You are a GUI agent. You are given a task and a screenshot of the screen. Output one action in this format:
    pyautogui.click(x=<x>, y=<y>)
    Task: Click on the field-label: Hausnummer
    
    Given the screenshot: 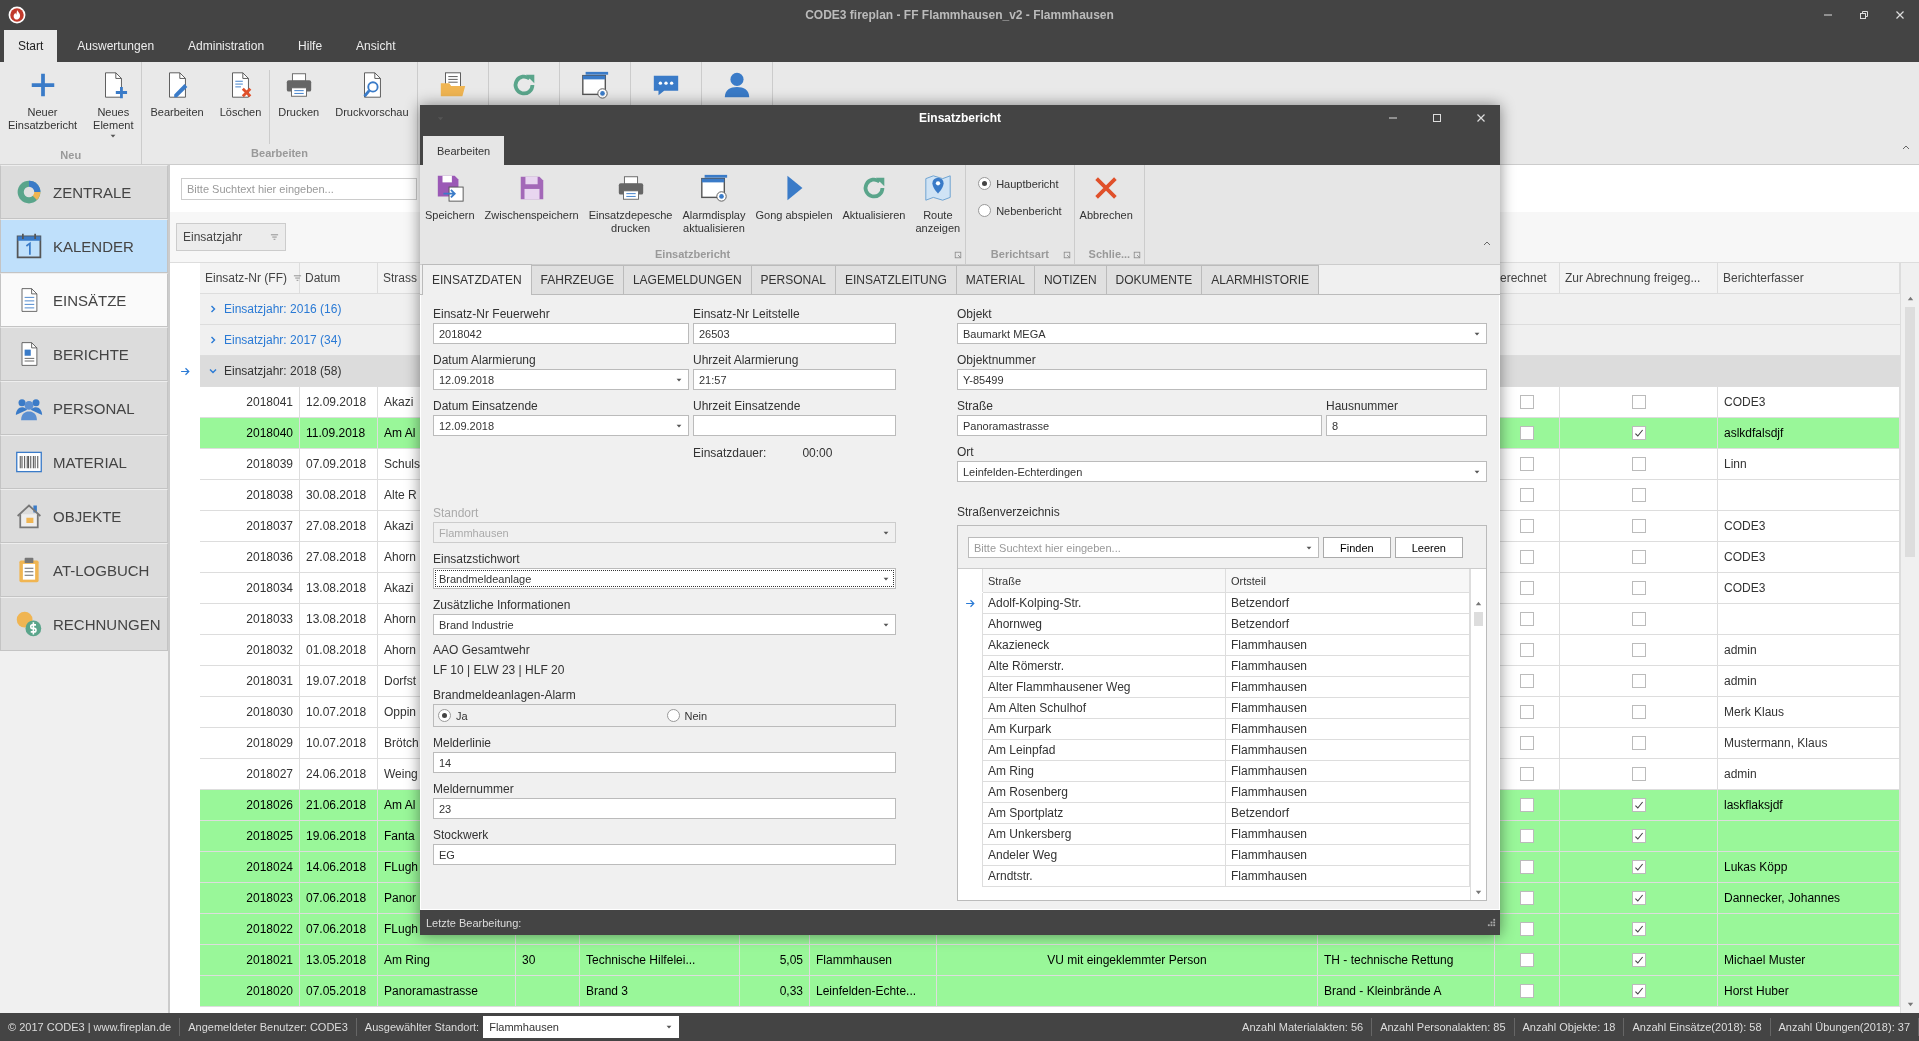 What is the action you would take?
    pyautogui.click(x=1363, y=406)
    